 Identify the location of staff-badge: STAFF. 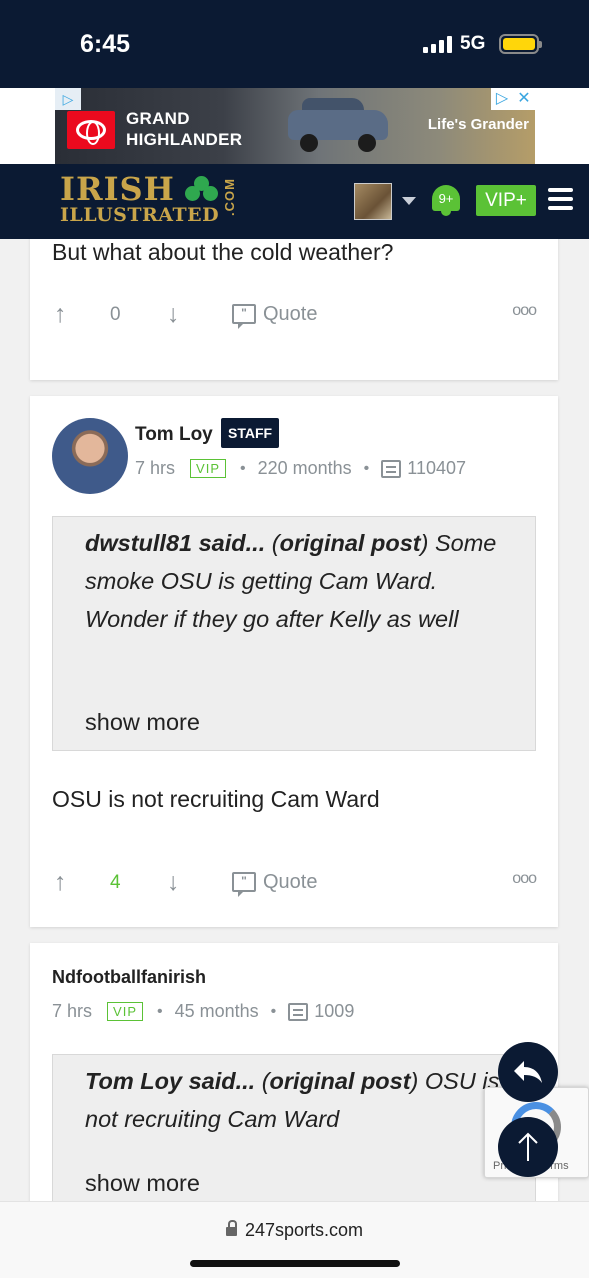
(250, 433).